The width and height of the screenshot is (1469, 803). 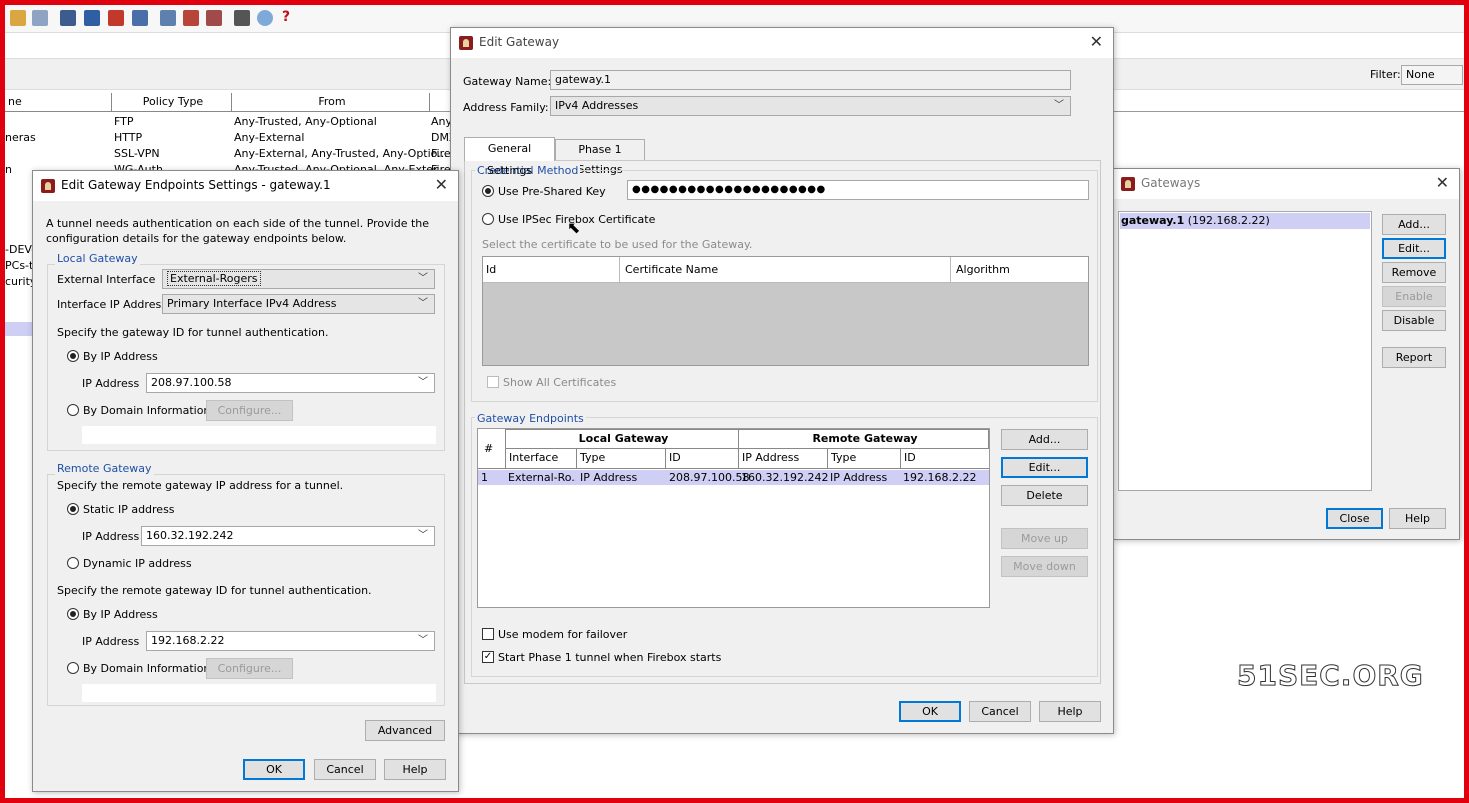 I want to click on address-family-value: IPv4 Addresses, so click(x=597, y=105).